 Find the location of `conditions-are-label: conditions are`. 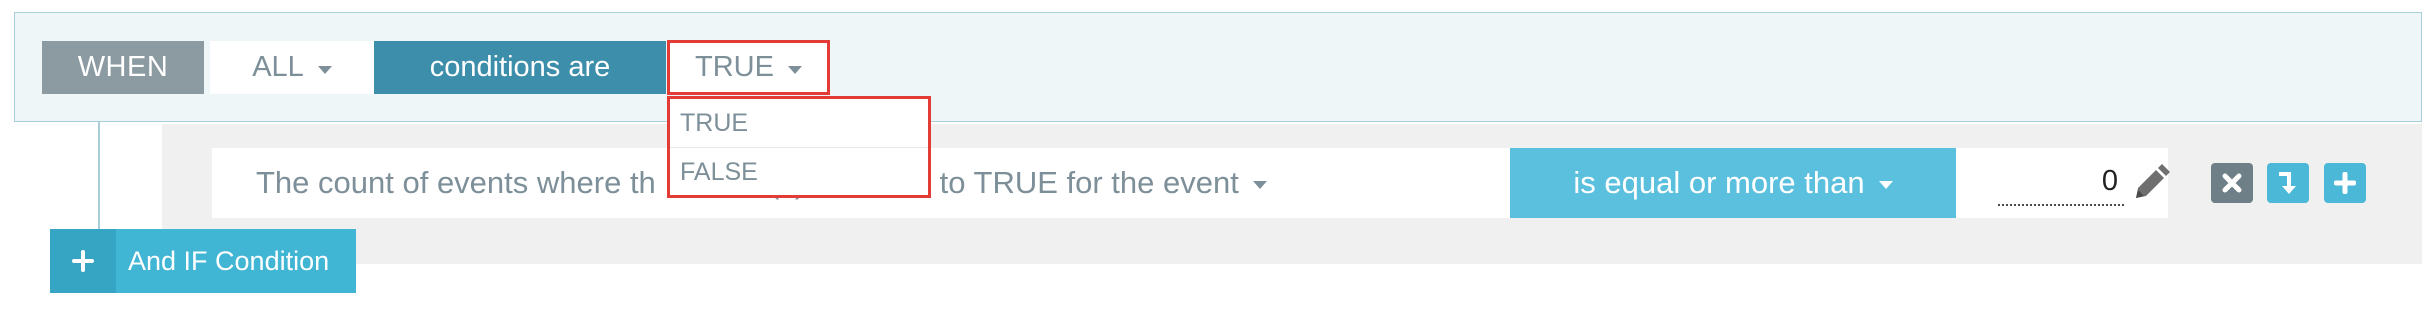

conditions-are-label: conditions are is located at coordinates (520, 67).